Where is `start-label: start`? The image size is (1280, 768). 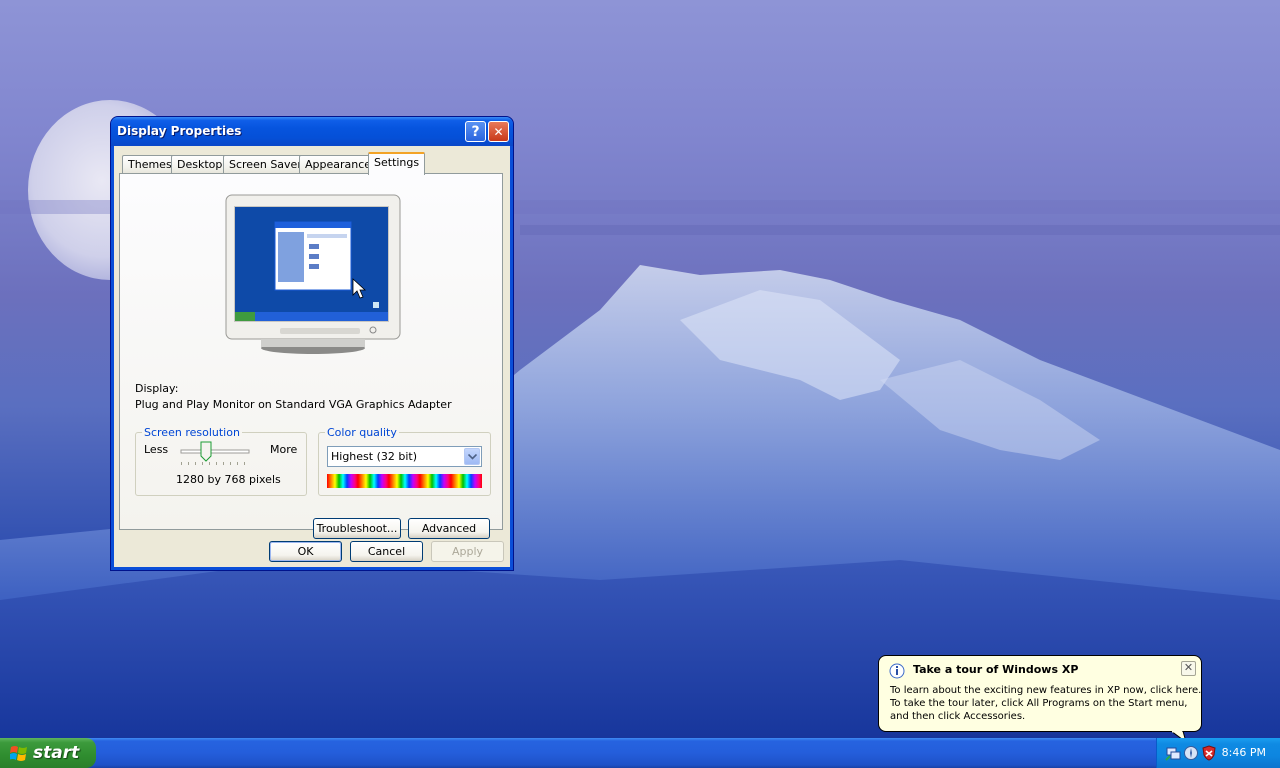 start-label: start is located at coordinates (56, 753).